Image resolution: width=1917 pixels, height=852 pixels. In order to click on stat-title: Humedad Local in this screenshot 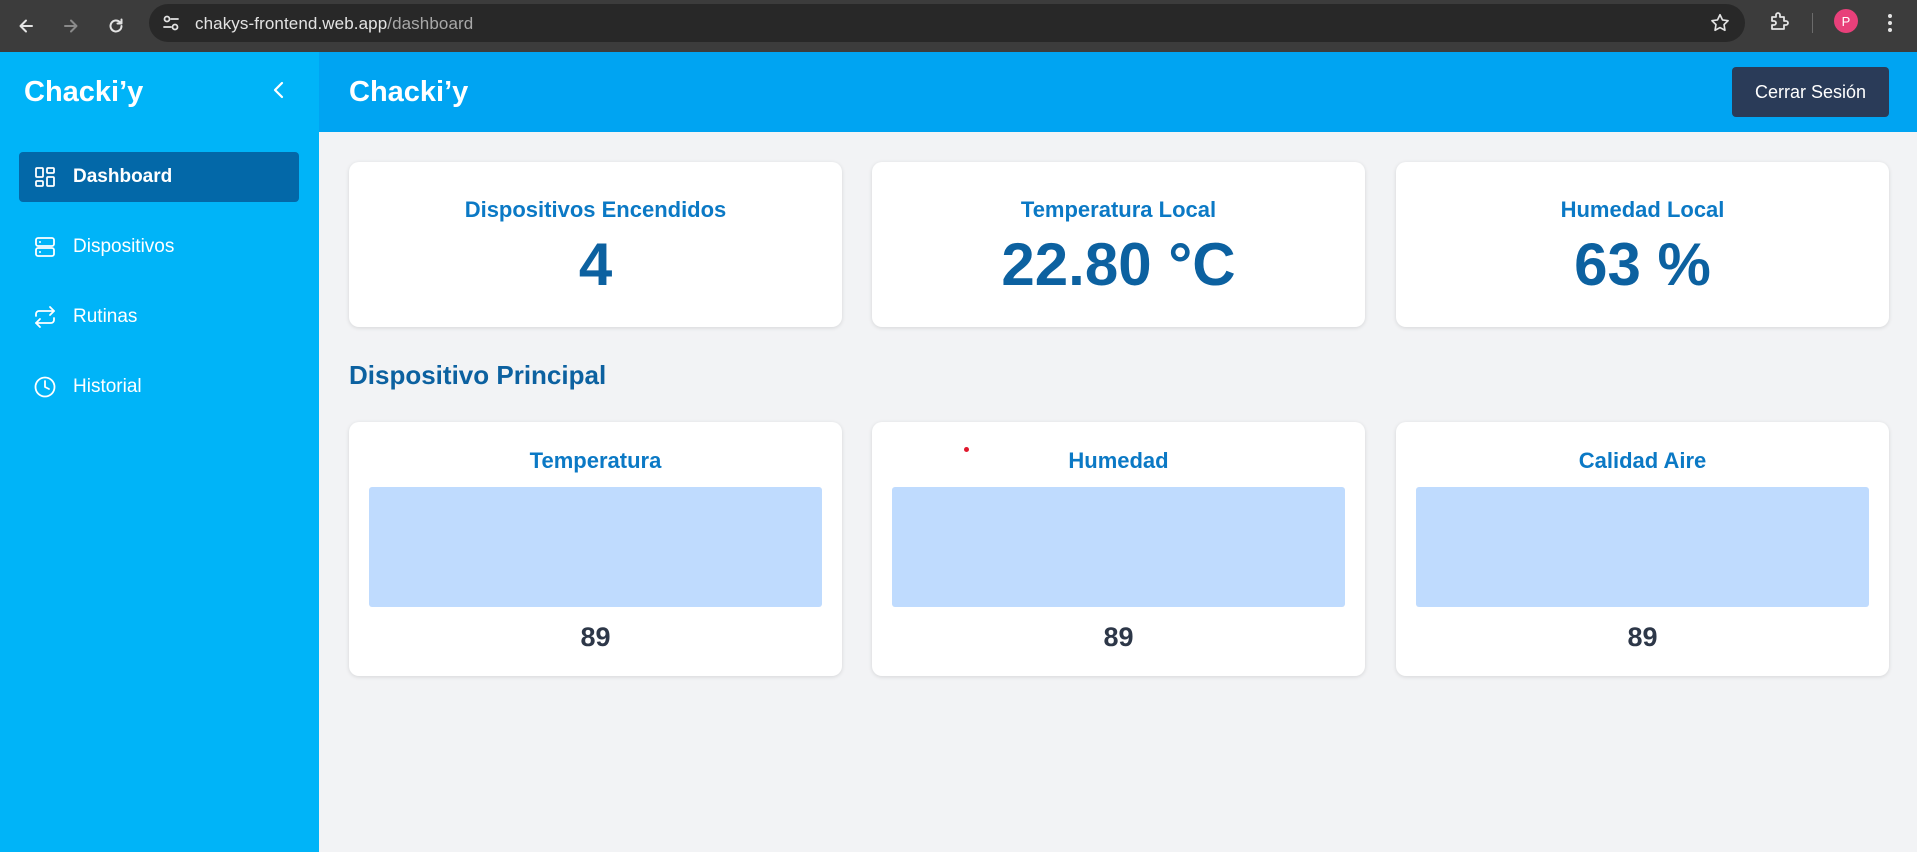, I will do `click(1642, 209)`.